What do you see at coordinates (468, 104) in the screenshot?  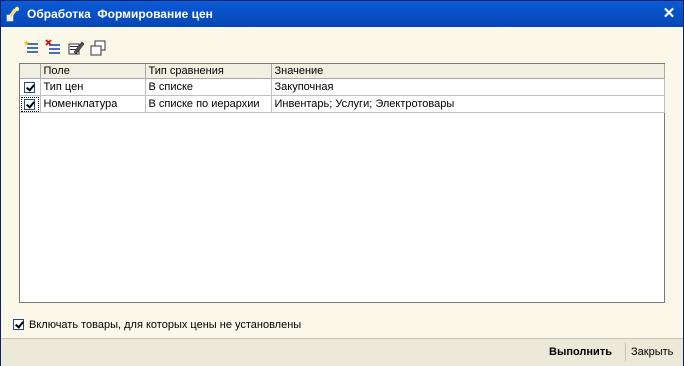 I see `cell-value: Инвентарь; Услуги; Электротовары` at bounding box center [468, 104].